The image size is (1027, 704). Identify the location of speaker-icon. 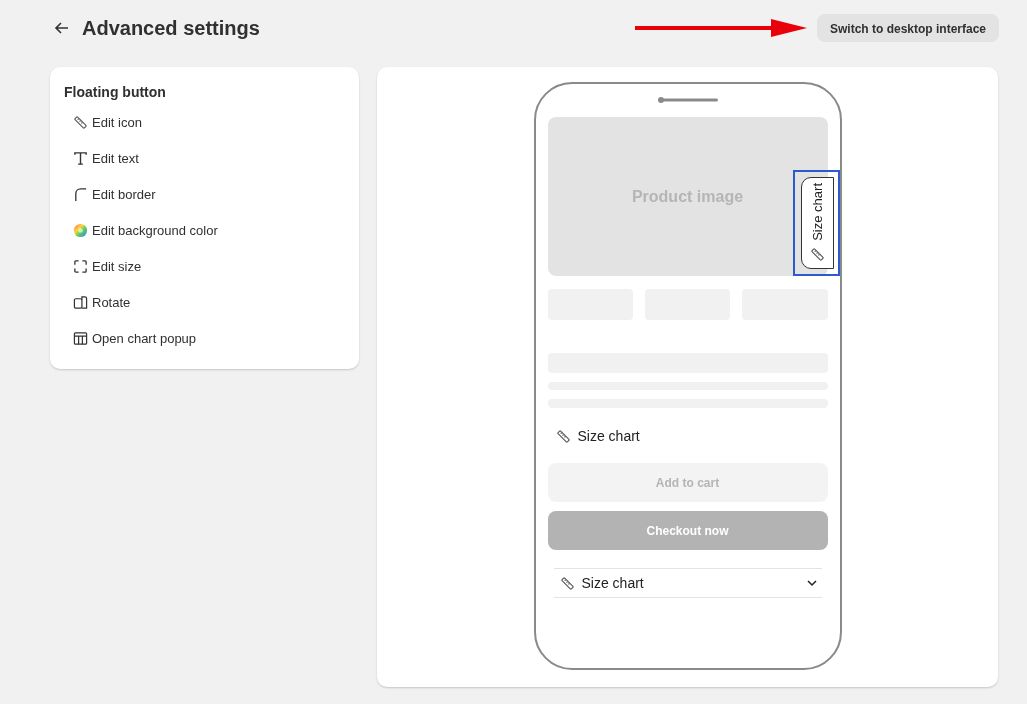
(687, 100).